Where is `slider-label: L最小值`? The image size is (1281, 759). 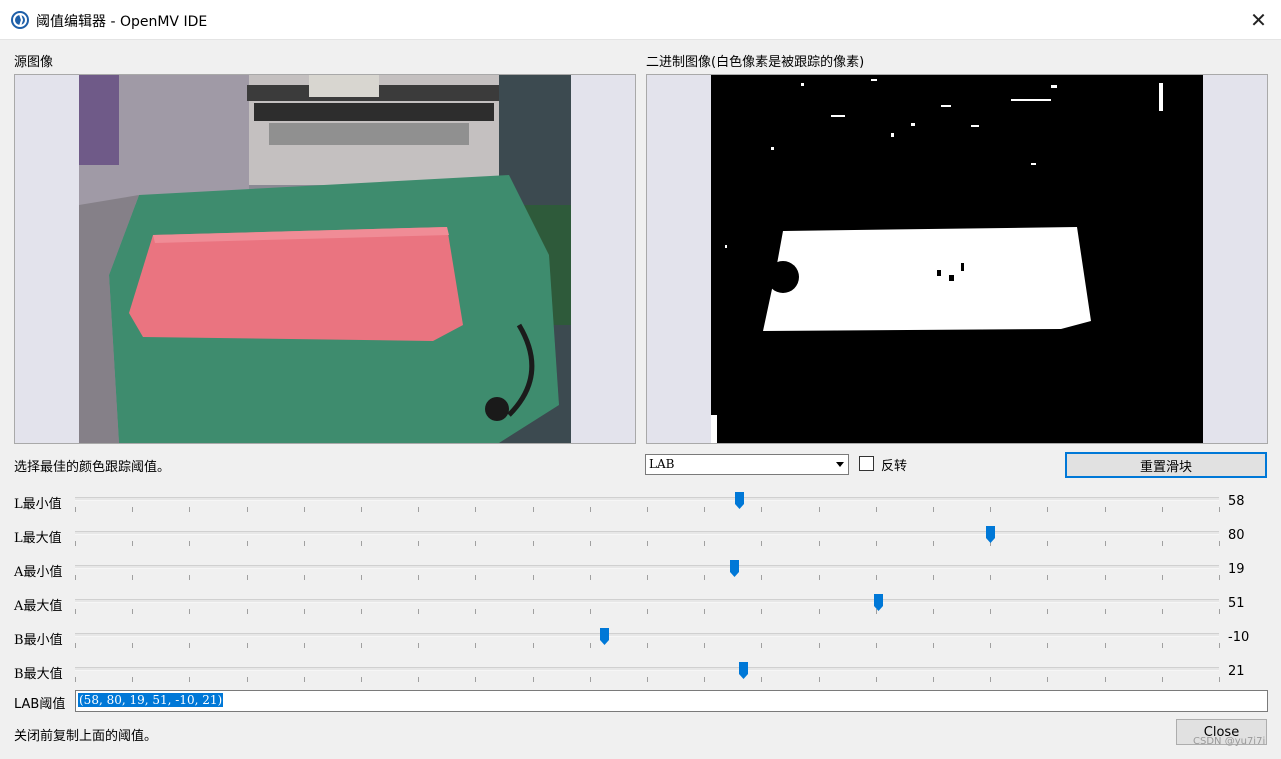 slider-label: L最小值 is located at coordinates (38, 502).